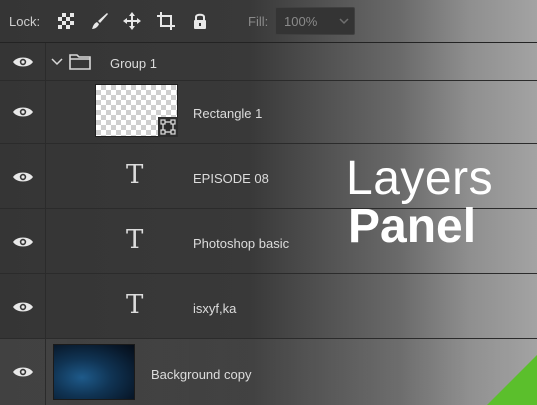  What do you see at coordinates (132, 21) in the screenshot?
I see `move-icon` at bounding box center [132, 21].